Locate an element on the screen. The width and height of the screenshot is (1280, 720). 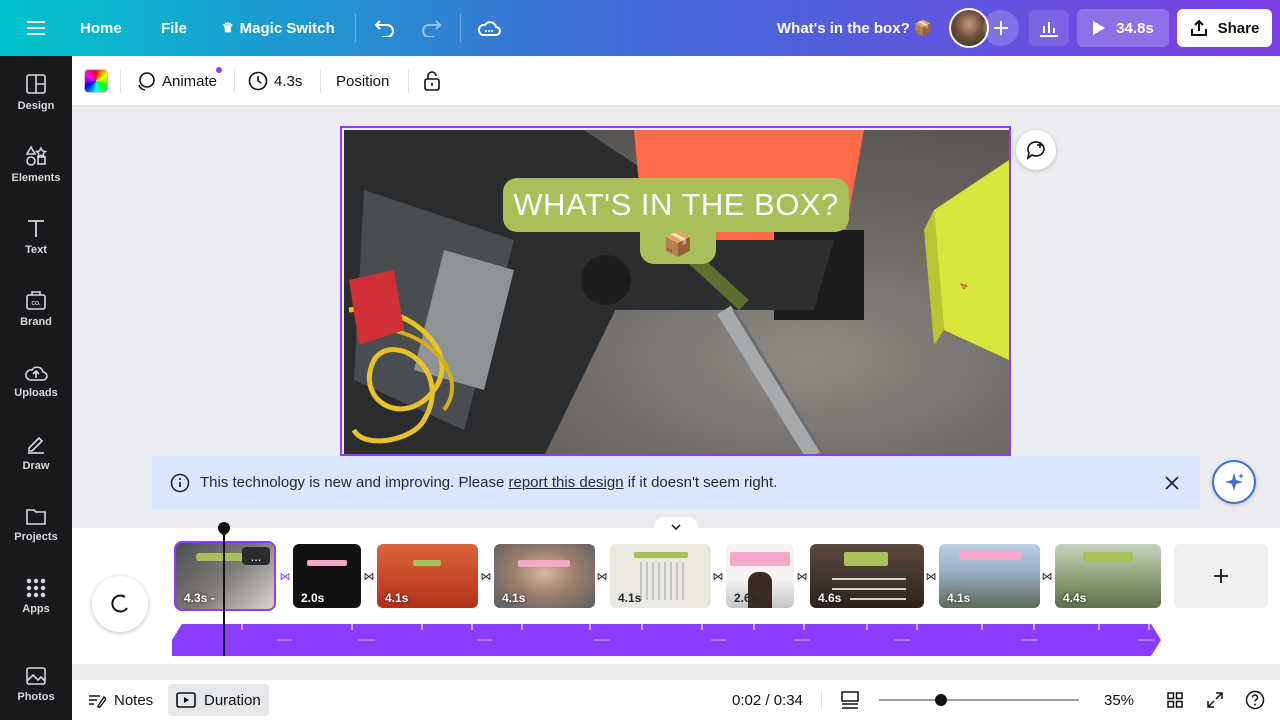
playhead is located at coordinates (224, 592).